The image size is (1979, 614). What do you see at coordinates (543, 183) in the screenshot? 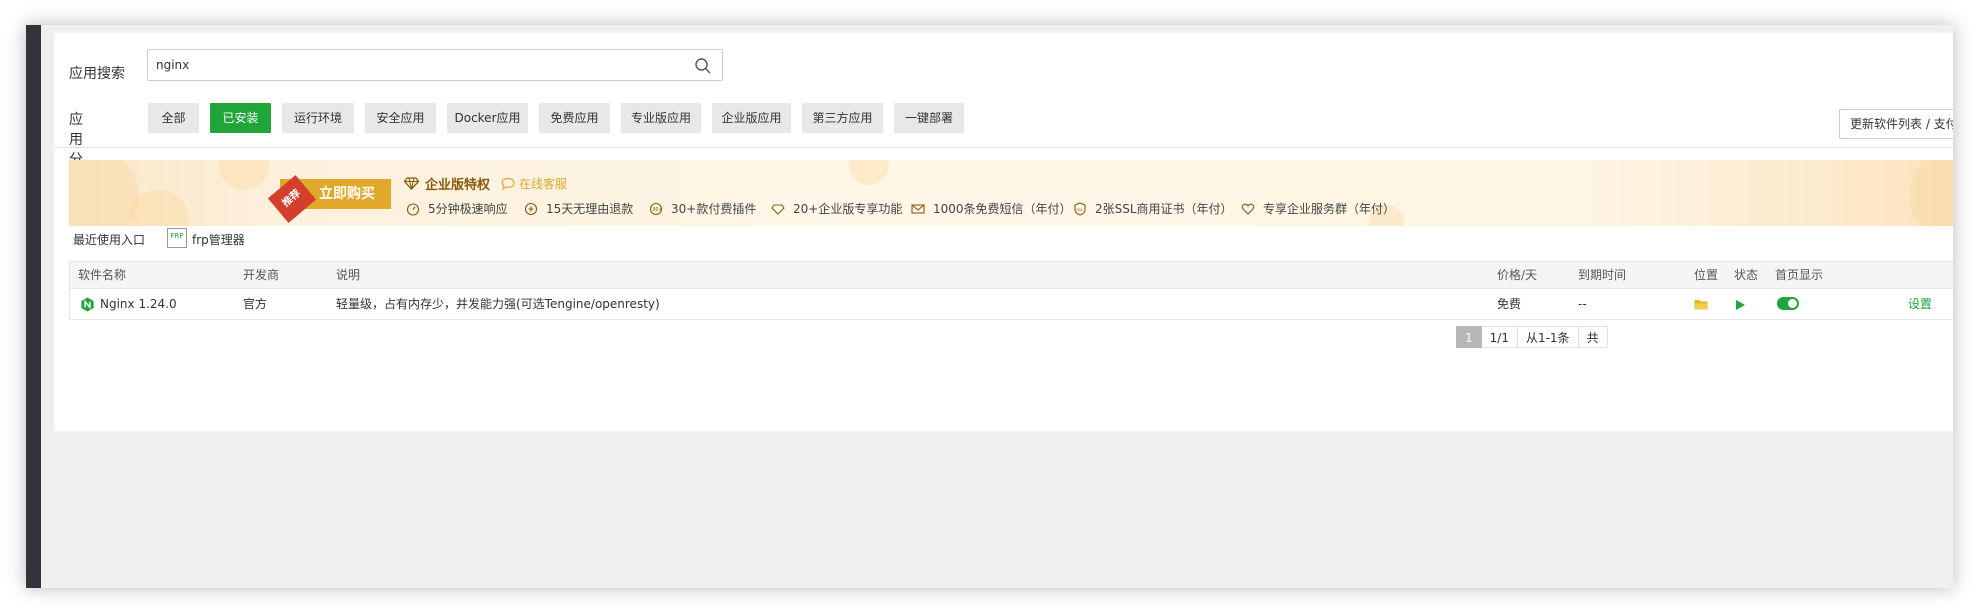
I see `online-service-label: 在线客服` at bounding box center [543, 183].